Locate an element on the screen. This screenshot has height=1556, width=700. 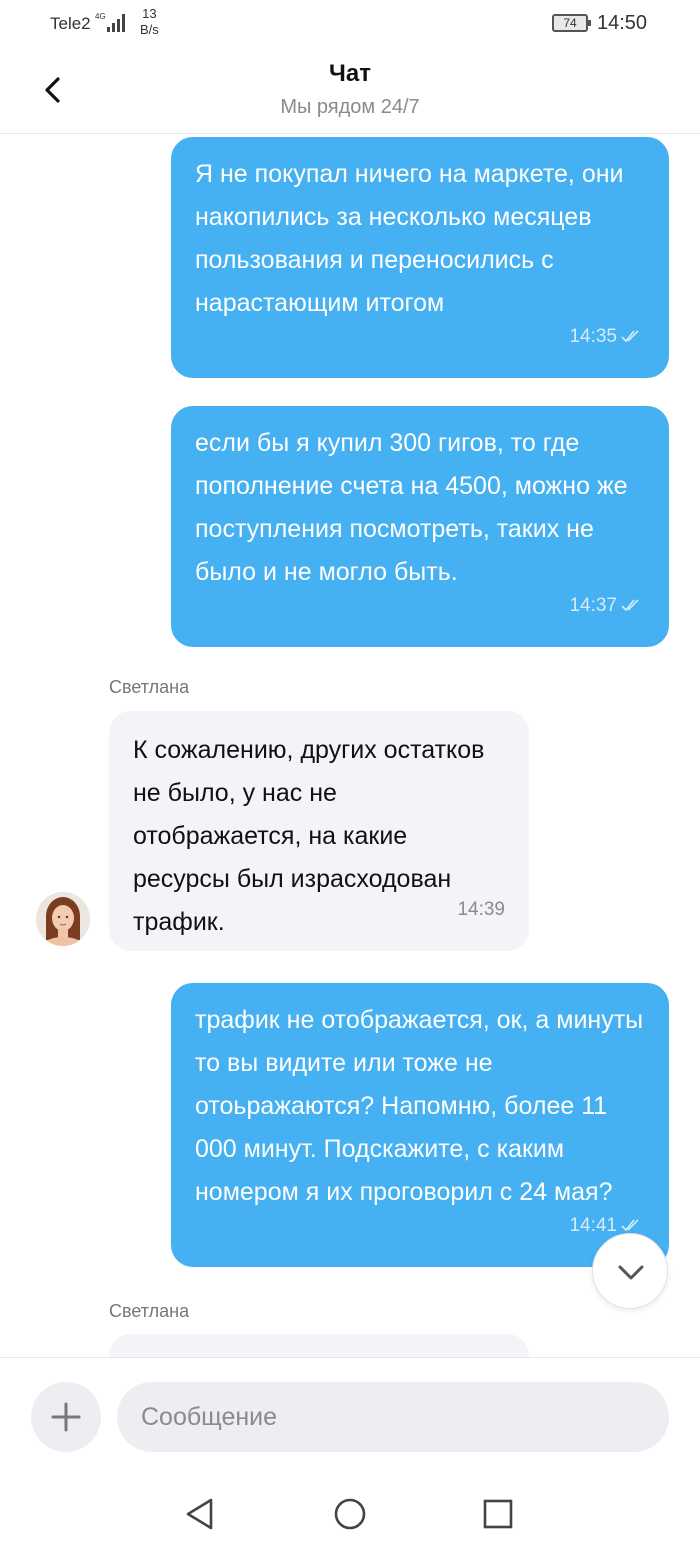
page-title: Чат is located at coordinates (350, 73).